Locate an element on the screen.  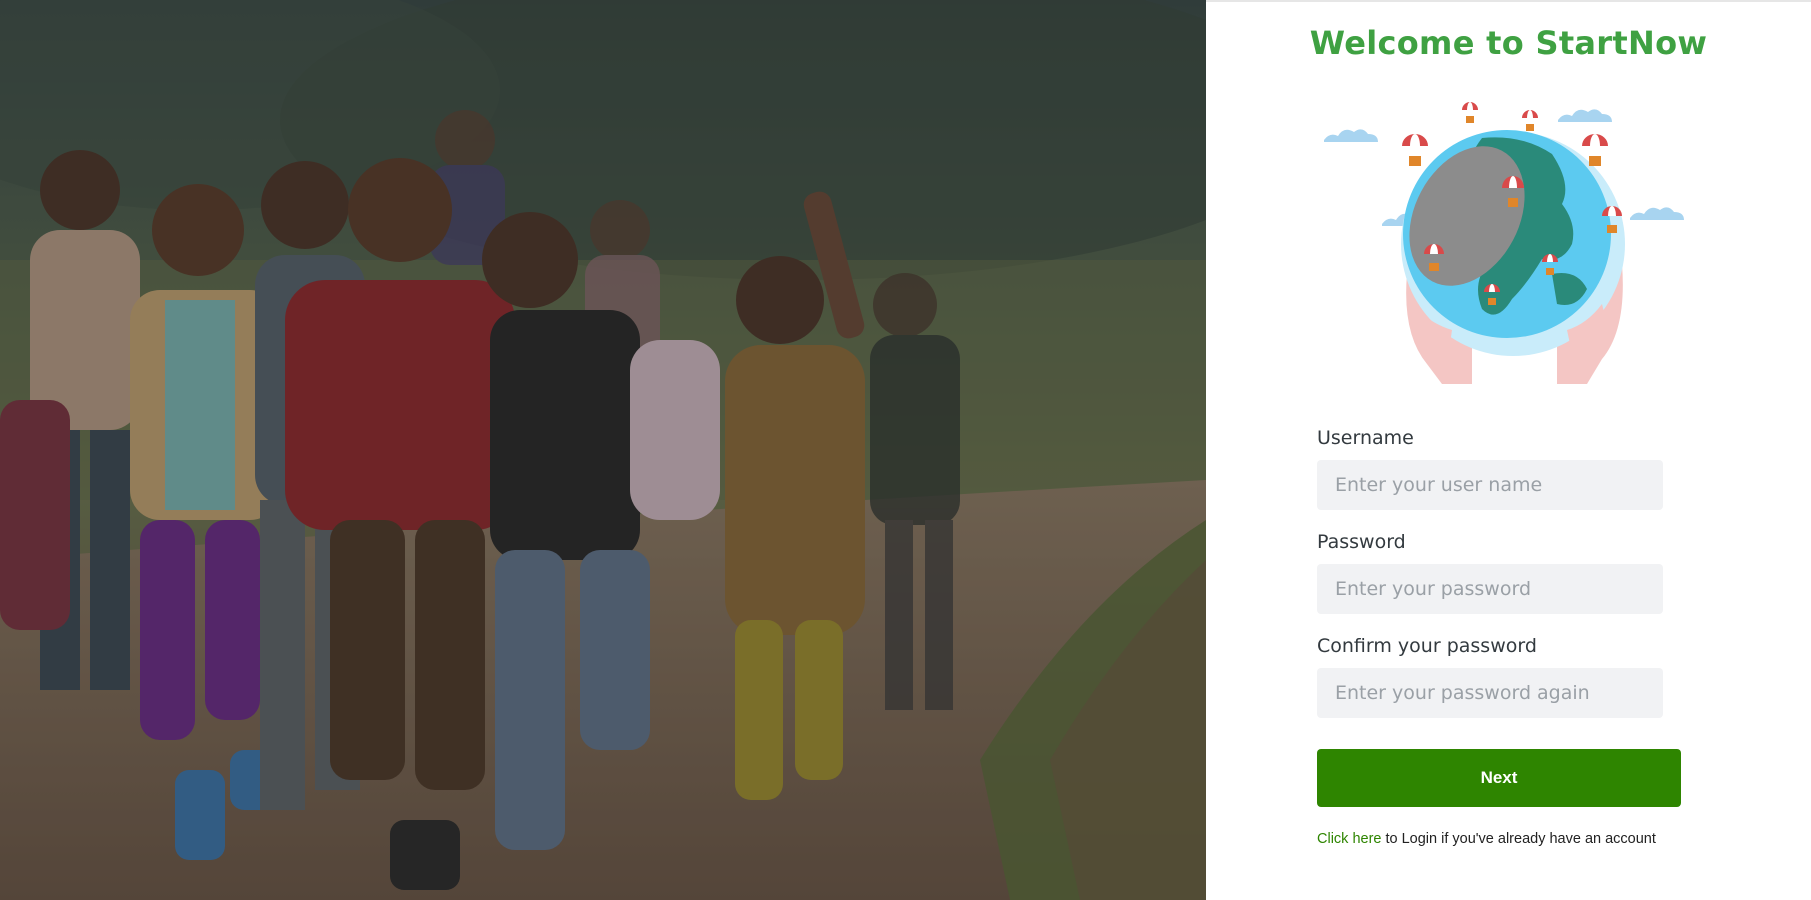
confirm-password-input is located at coordinates (1490, 693).